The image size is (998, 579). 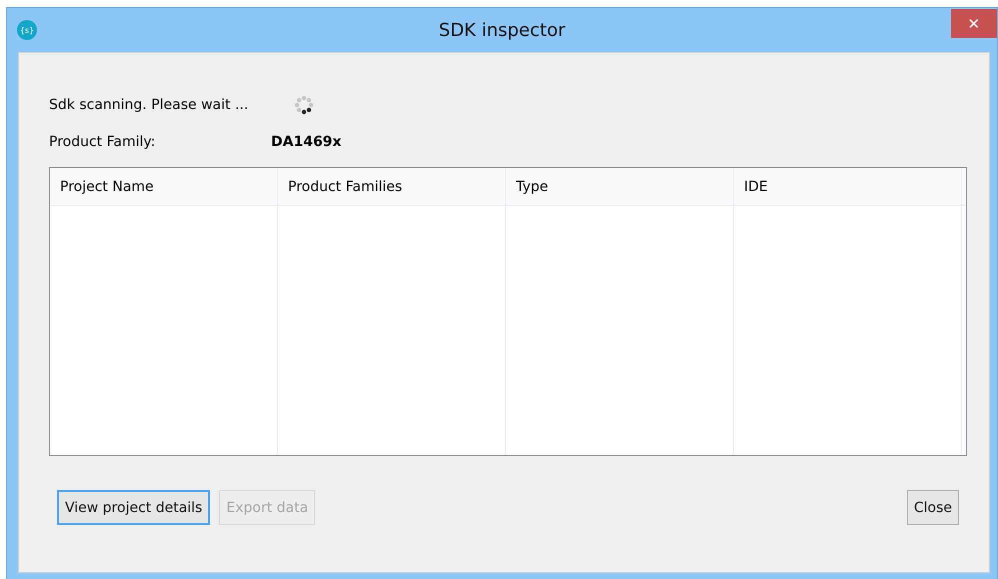 I want to click on window-title: SDK inspector, so click(x=502, y=30).